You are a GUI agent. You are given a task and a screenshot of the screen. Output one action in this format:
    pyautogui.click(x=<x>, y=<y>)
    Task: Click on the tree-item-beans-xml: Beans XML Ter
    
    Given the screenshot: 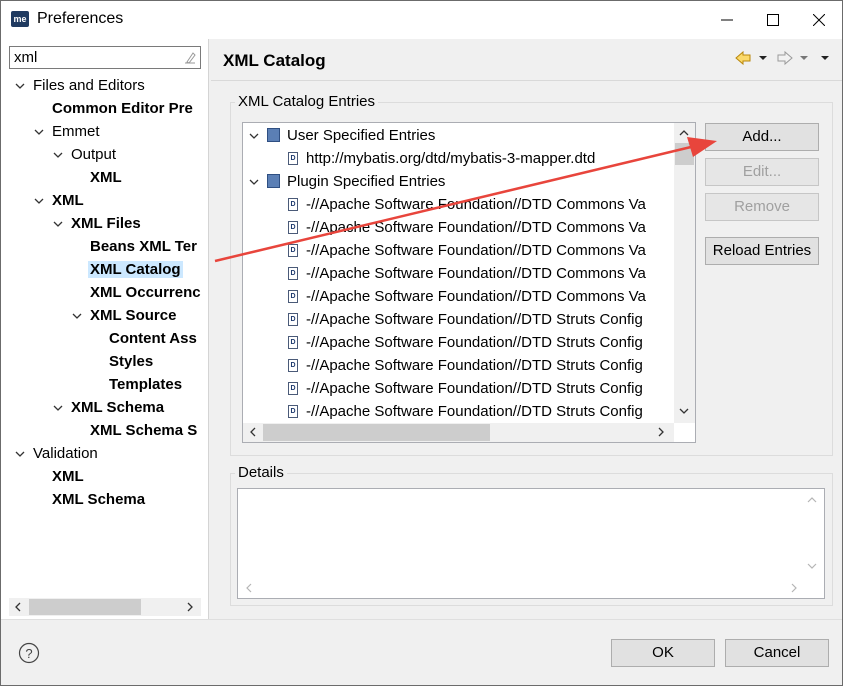 What is the action you would take?
    pyautogui.click(x=143, y=247)
    